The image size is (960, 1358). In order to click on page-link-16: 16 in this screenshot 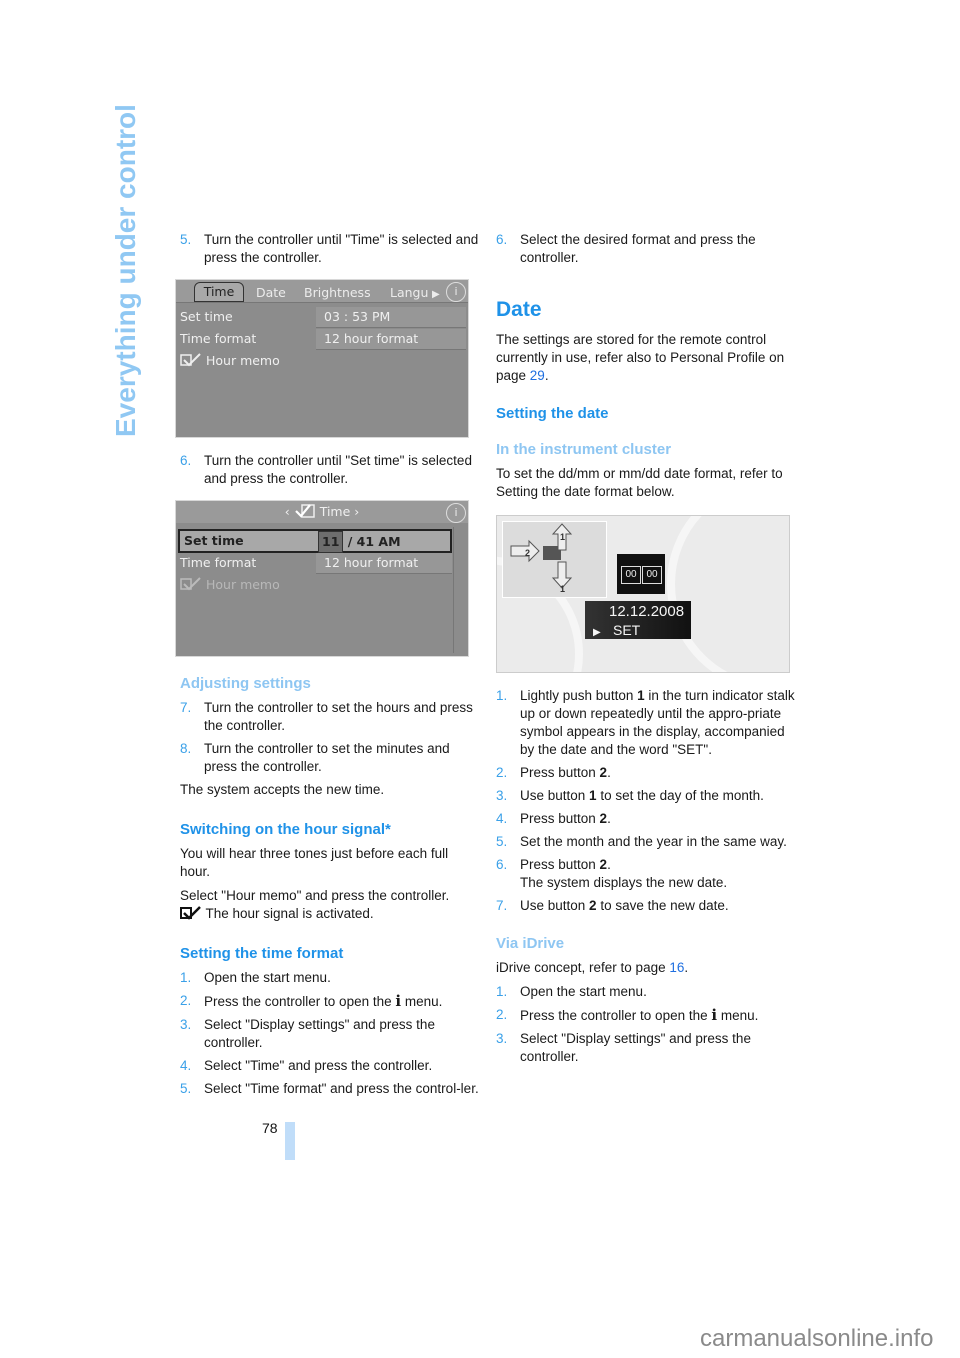, I will do `click(676, 967)`.